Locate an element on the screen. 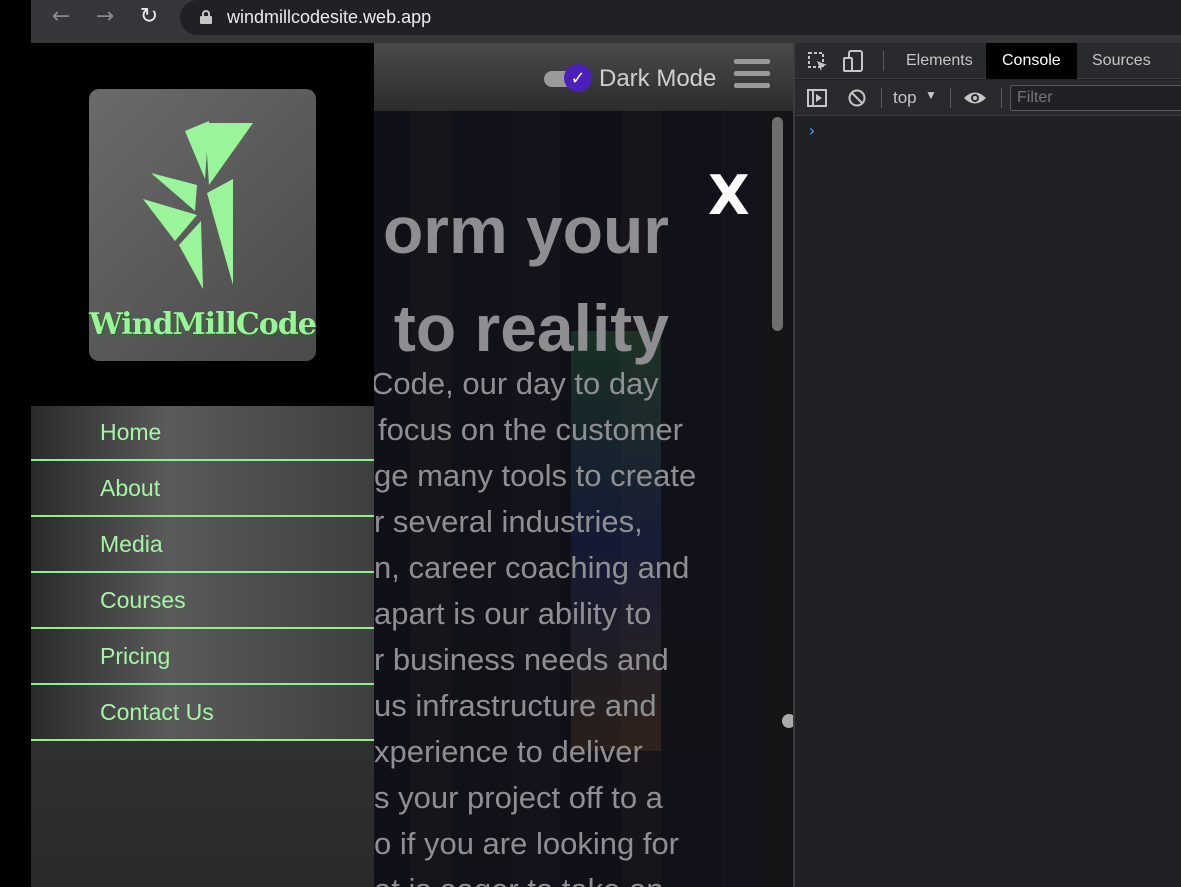  logo: WindMillCode is located at coordinates (203, 225).